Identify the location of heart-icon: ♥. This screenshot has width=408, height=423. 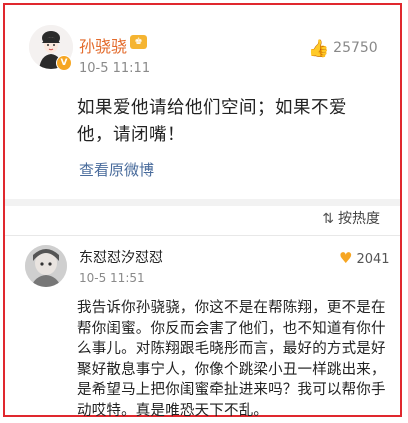
(346, 258).